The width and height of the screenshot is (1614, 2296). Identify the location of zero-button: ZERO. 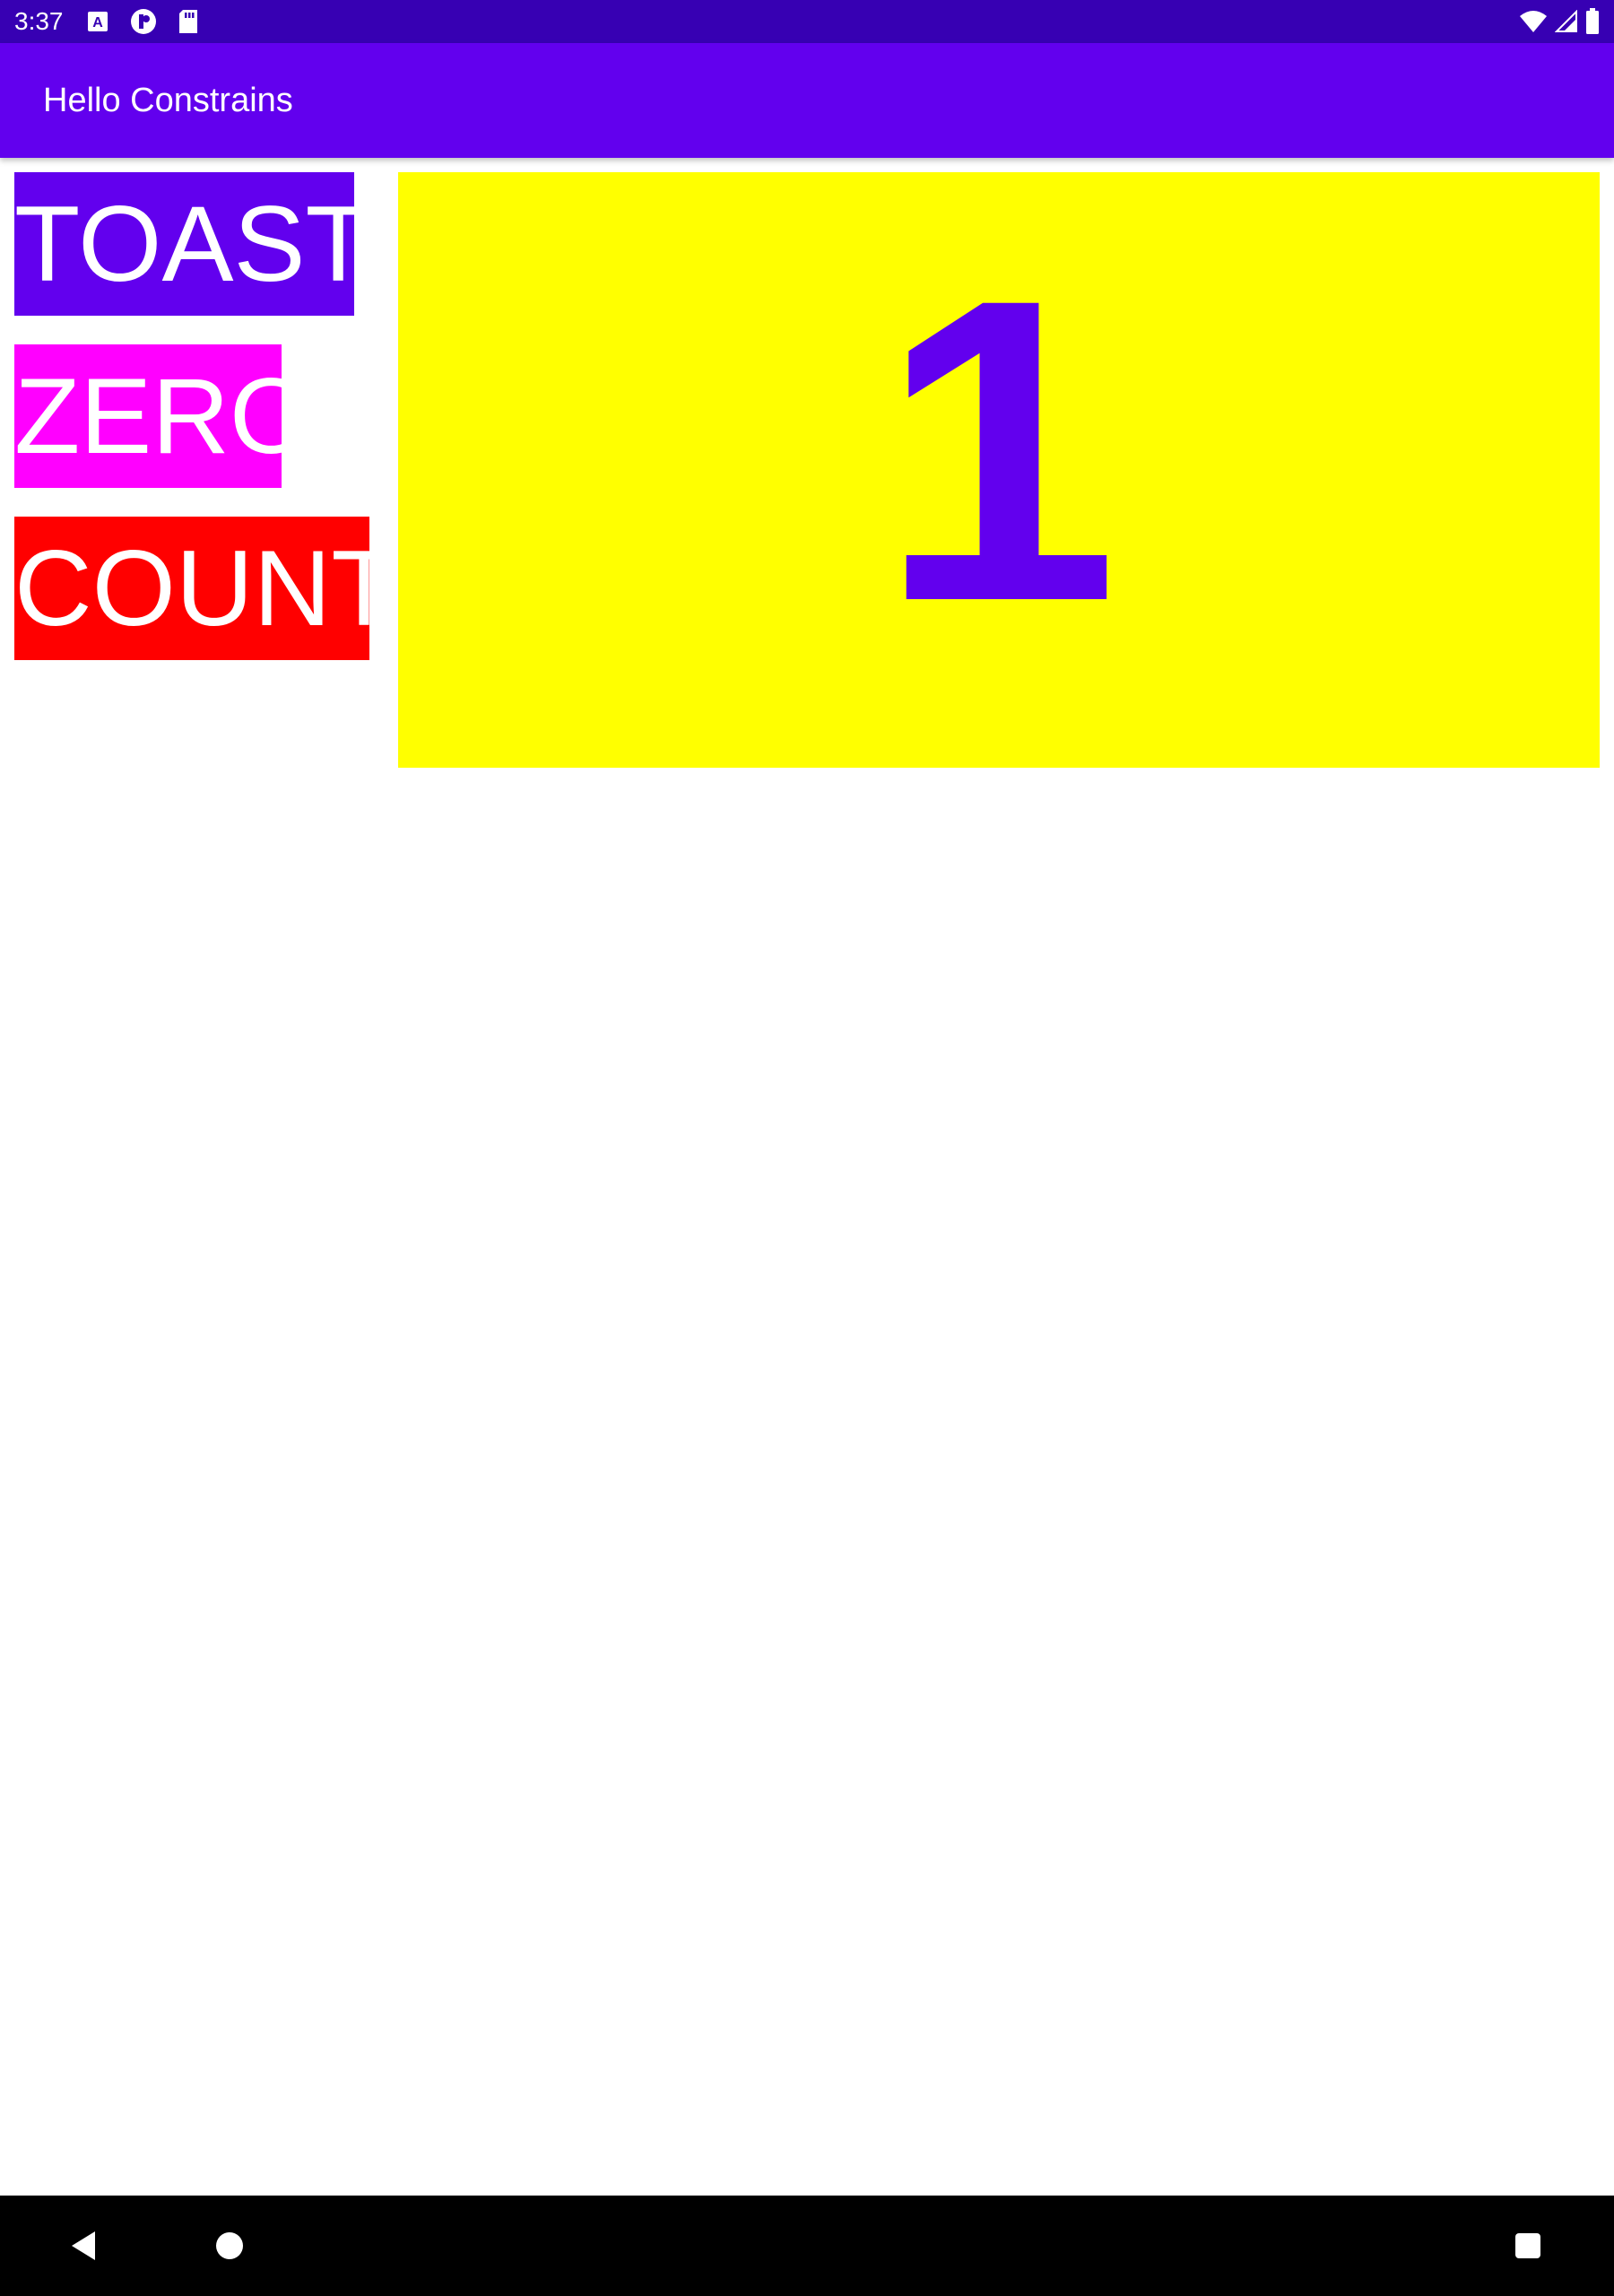
(148, 416).